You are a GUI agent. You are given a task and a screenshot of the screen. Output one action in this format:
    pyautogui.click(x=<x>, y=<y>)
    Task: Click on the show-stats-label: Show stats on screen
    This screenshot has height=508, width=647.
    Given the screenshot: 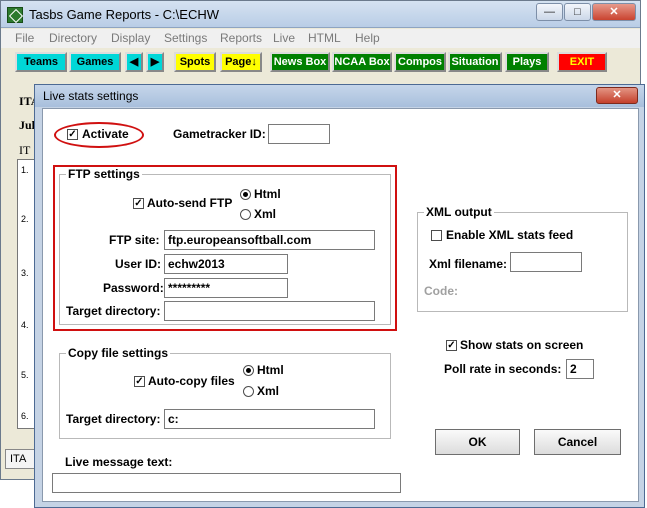 What is the action you would take?
    pyautogui.click(x=522, y=345)
    